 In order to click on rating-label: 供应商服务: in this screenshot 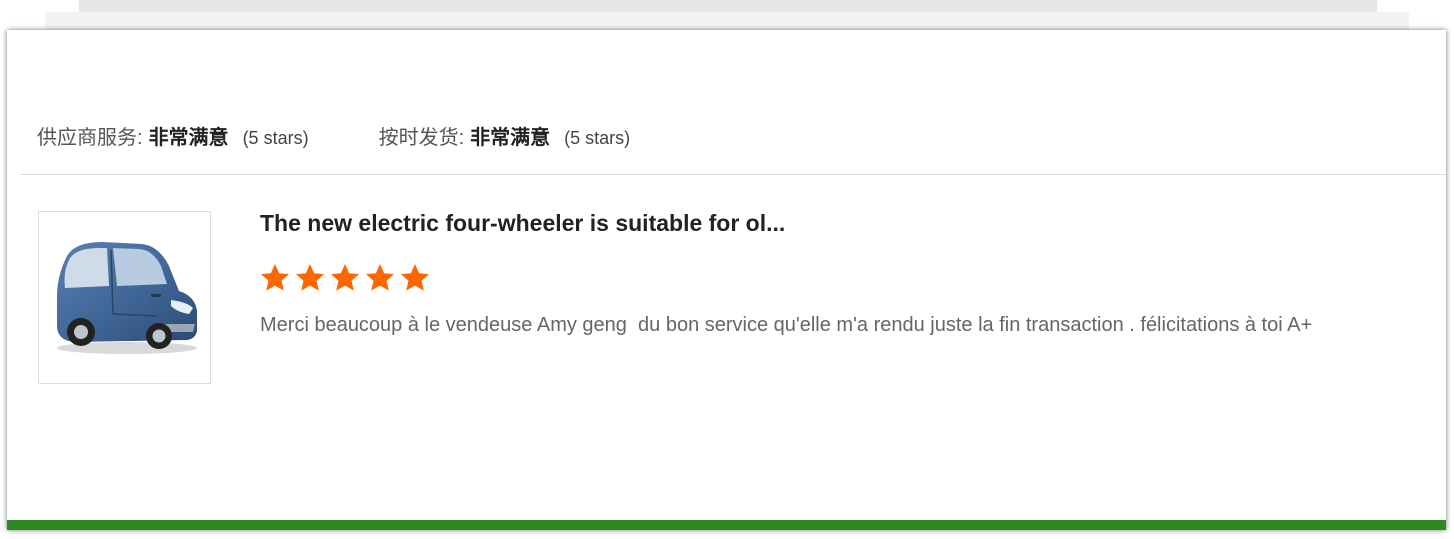, I will do `click(90, 138)`.